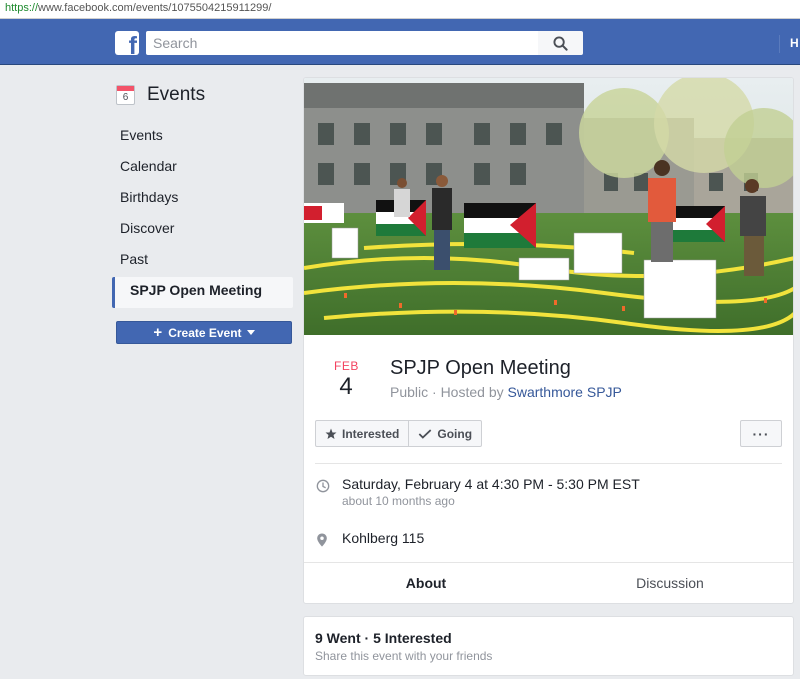 The image size is (800, 679). I want to click on clock-icon, so click(323, 486).